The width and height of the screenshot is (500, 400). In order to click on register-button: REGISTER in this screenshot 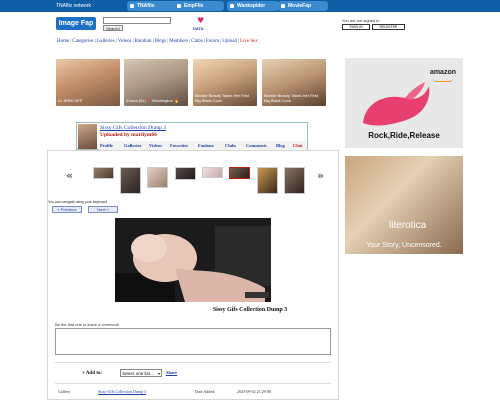, I will do `click(388, 27)`.